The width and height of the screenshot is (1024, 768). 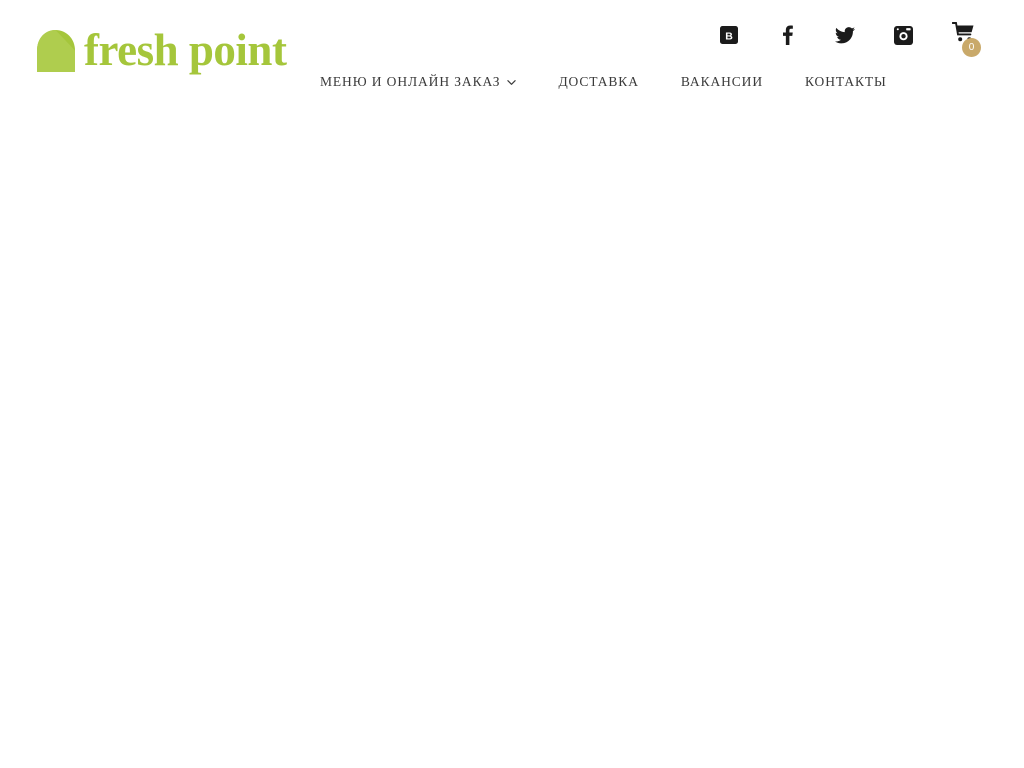 I want to click on nav-item-label: ВАКАНСИИ, so click(x=721, y=81).